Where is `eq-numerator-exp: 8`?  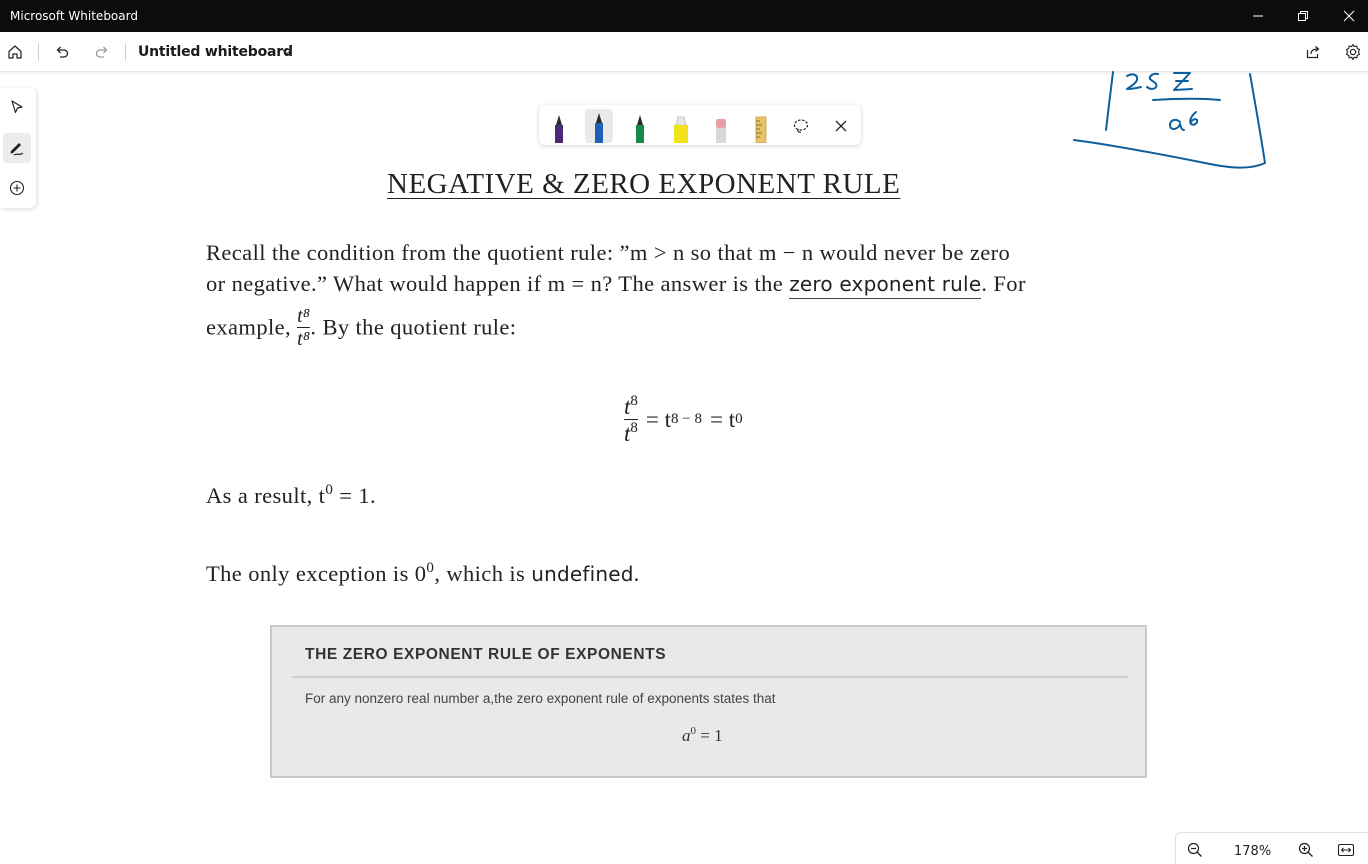
eq-numerator-exp: 8 is located at coordinates (634, 401).